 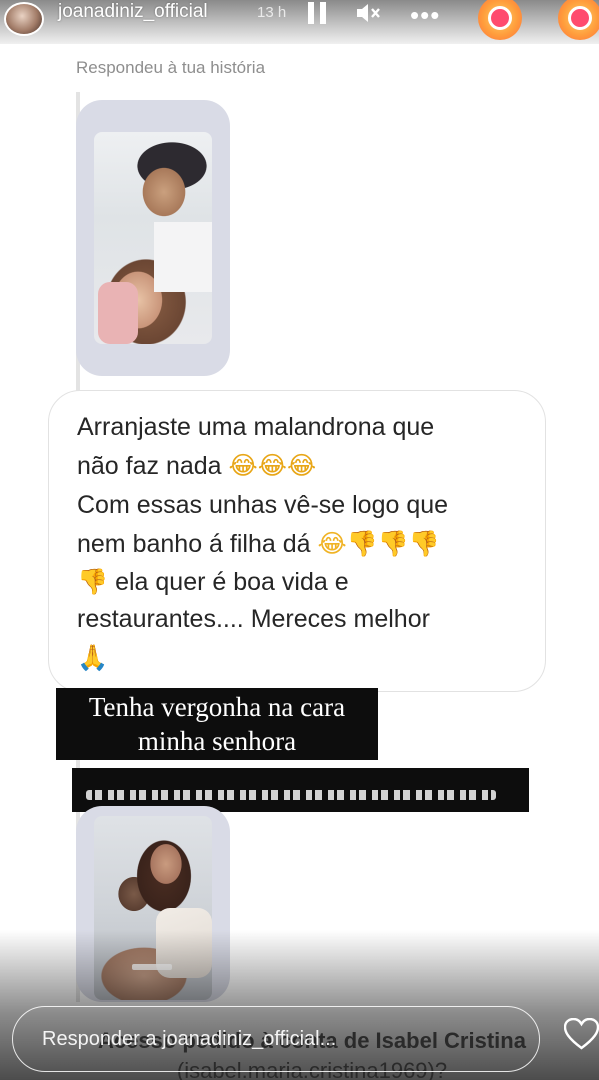 What do you see at coordinates (93, 581) in the screenshot?
I see `thumbs-down-emoji-icon: 👎` at bounding box center [93, 581].